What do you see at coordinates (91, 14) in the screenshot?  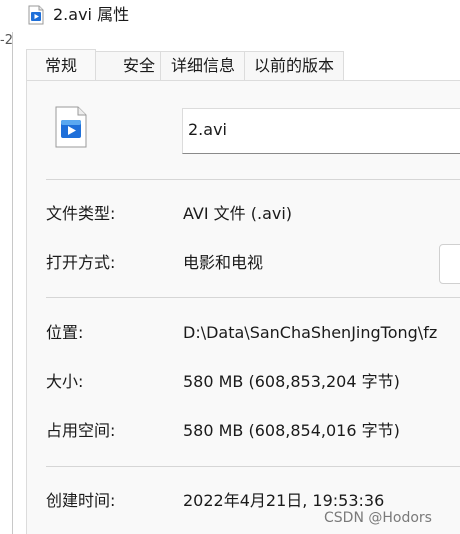 I see `window-title: 2.avi 属性` at bounding box center [91, 14].